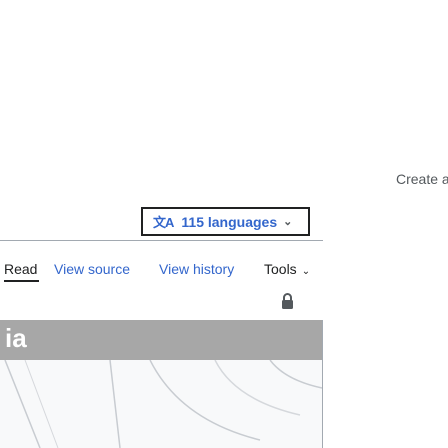 This screenshot has width=448, height=448. What do you see at coordinates (196, 269) in the screenshot?
I see `tab-view-history: View history` at bounding box center [196, 269].